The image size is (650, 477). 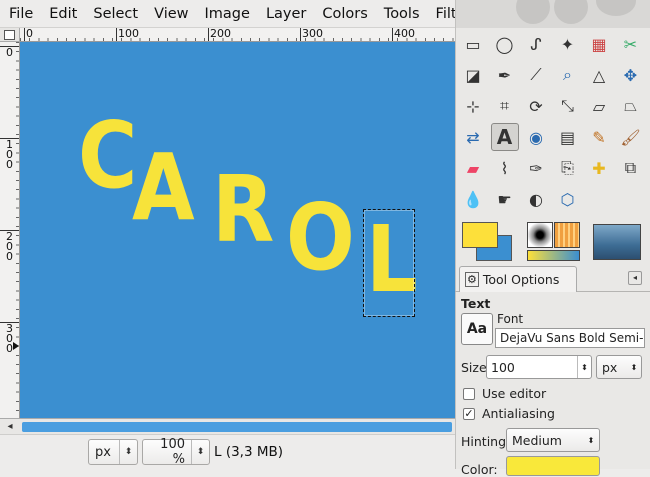 I want to click on gradient-preview, so click(x=553, y=255).